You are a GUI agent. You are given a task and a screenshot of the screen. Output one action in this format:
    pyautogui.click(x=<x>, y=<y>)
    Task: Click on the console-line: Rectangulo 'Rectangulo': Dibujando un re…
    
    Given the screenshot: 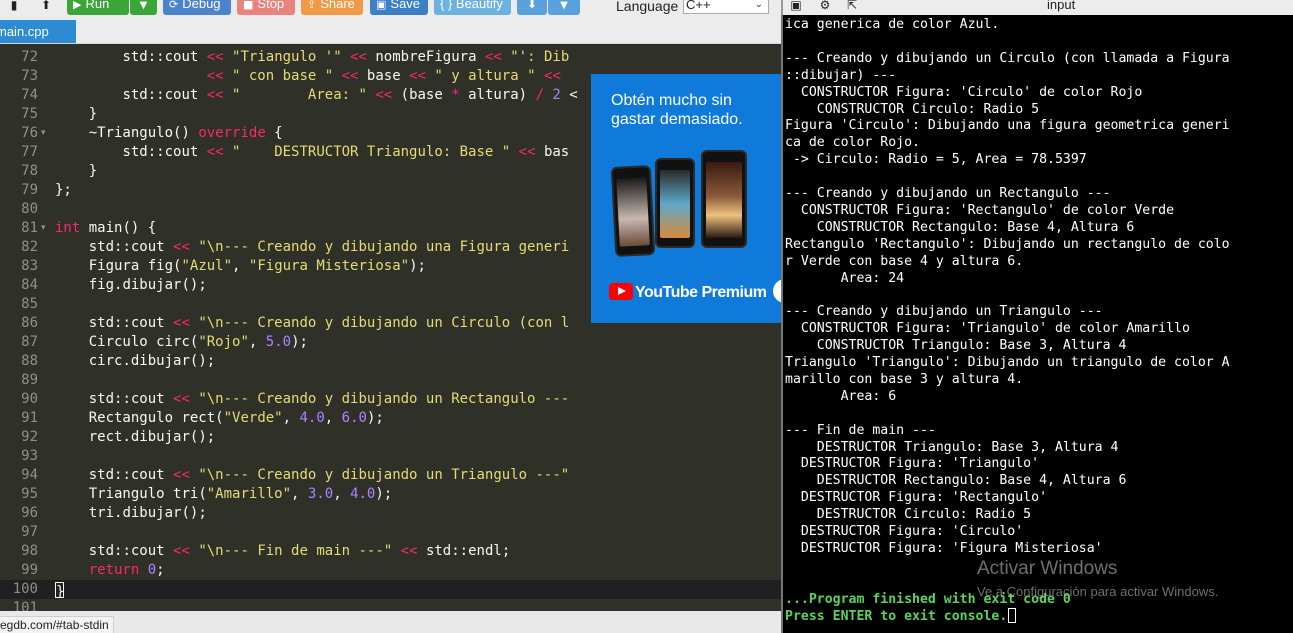 What is the action you would take?
    pyautogui.click(x=1007, y=244)
    